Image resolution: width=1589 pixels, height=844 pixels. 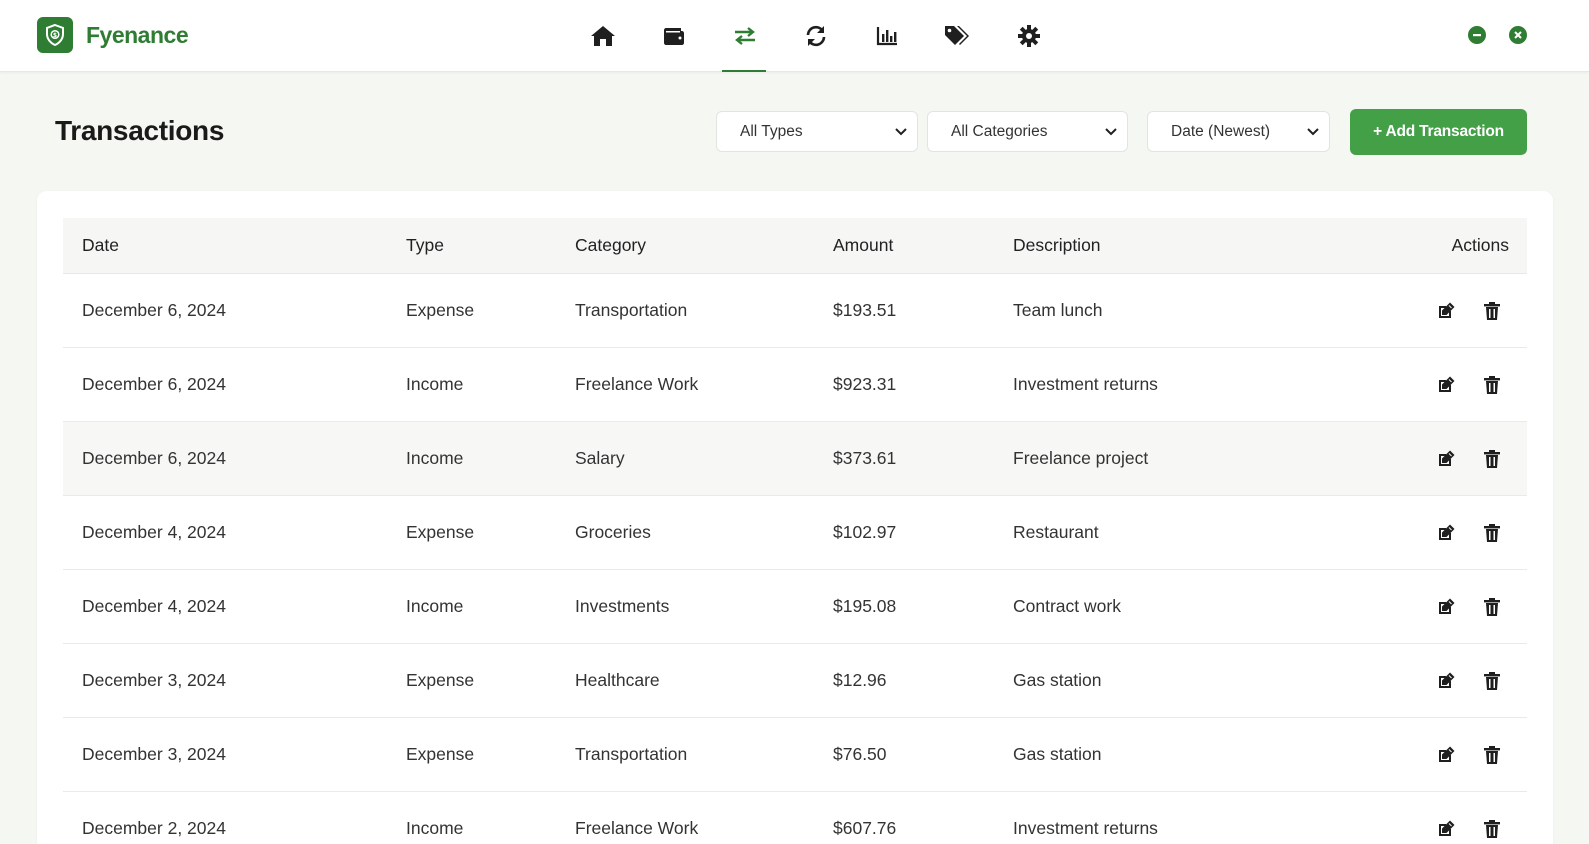 What do you see at coordinates (1057, 245) in the screenshot?
I see `header-description: Description` at bounding box center [1057, 245].